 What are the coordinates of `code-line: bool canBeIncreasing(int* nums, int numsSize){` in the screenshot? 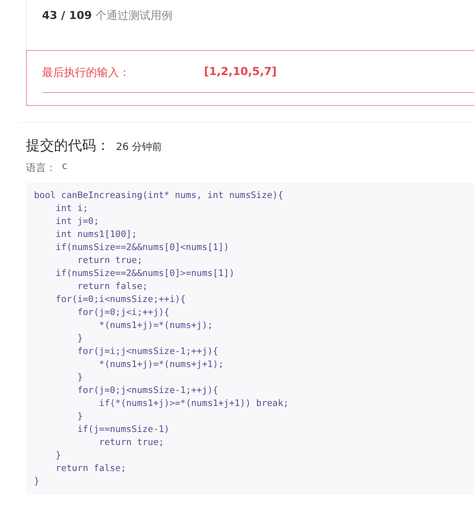 It's located at (159, 196).